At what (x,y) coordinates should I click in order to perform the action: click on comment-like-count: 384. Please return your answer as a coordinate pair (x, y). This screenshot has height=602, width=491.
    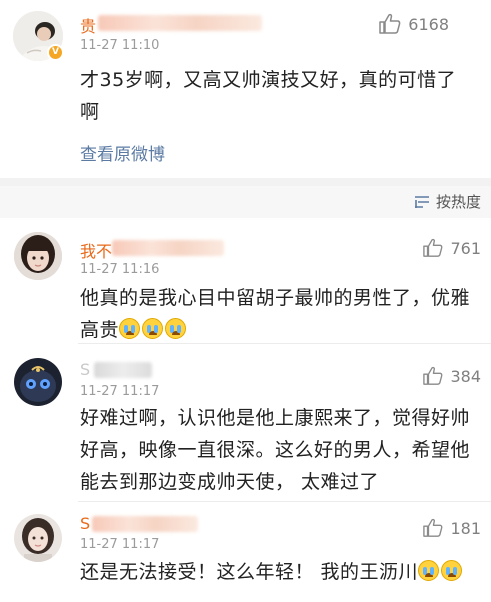
    Looking at the image, I should click on (465, 376).